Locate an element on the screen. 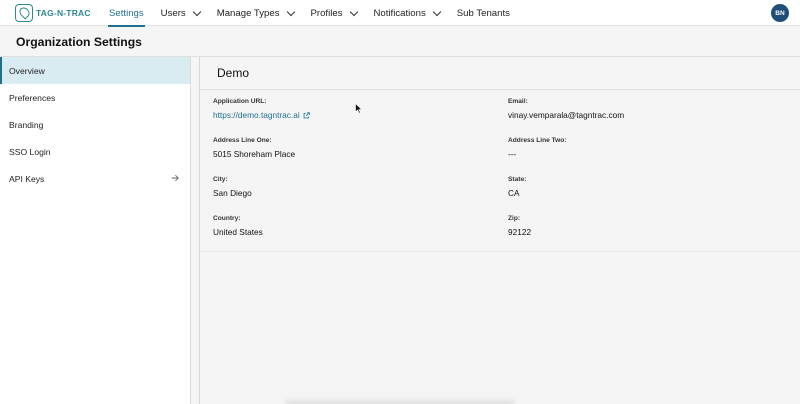 This screenshot has width=800, height=404. sidebar-item-branding: Branding is located at coordinates (95, 124).